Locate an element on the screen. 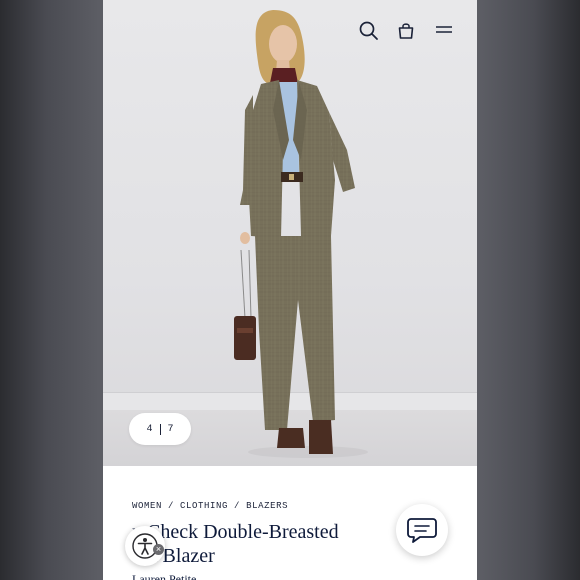  image-pager: 4 7 is located at coordinates (160, 429).